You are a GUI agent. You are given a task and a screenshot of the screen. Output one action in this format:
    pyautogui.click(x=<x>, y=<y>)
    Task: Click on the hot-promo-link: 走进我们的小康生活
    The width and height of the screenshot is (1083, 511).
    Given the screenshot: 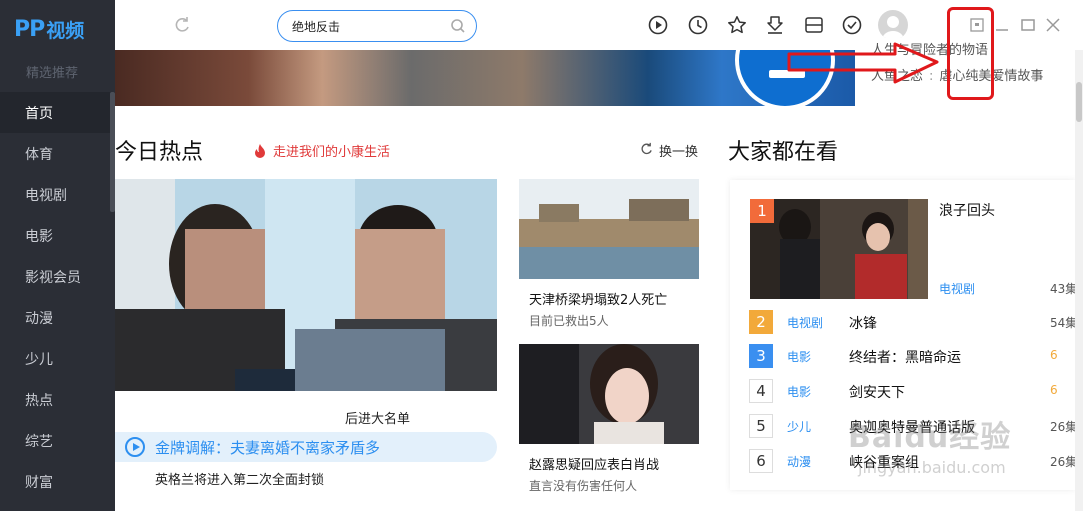 What is the action you would take?
    pyautogui.click(x=321, y=150)
    